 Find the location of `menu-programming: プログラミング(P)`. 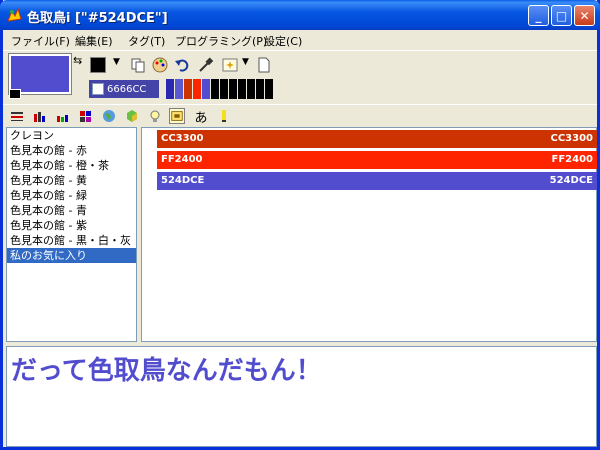

menu-programming: プログラミング(P) is located at coordinates (221, 41).